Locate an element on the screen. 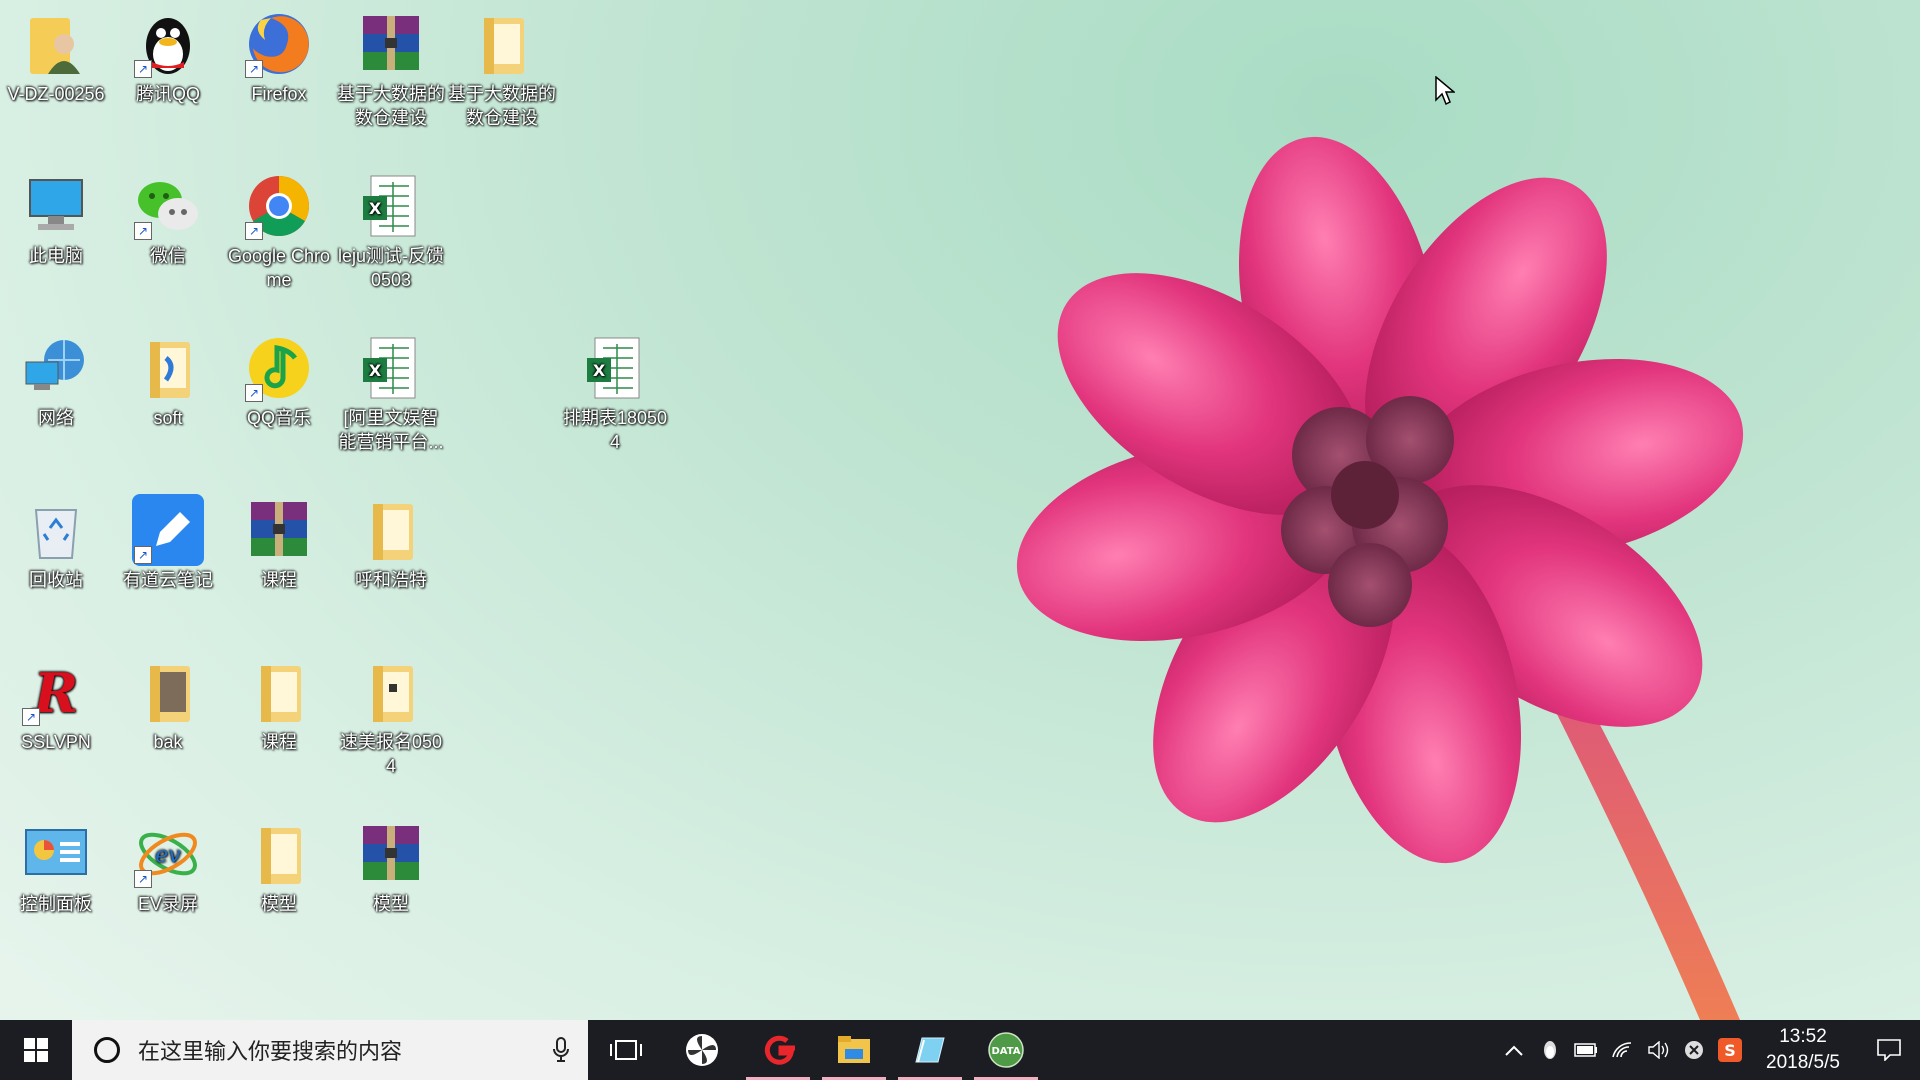 This screenshot has width=1920, height=1080. taskbar-app-pinwheel is located at coordinates (702, 1050).